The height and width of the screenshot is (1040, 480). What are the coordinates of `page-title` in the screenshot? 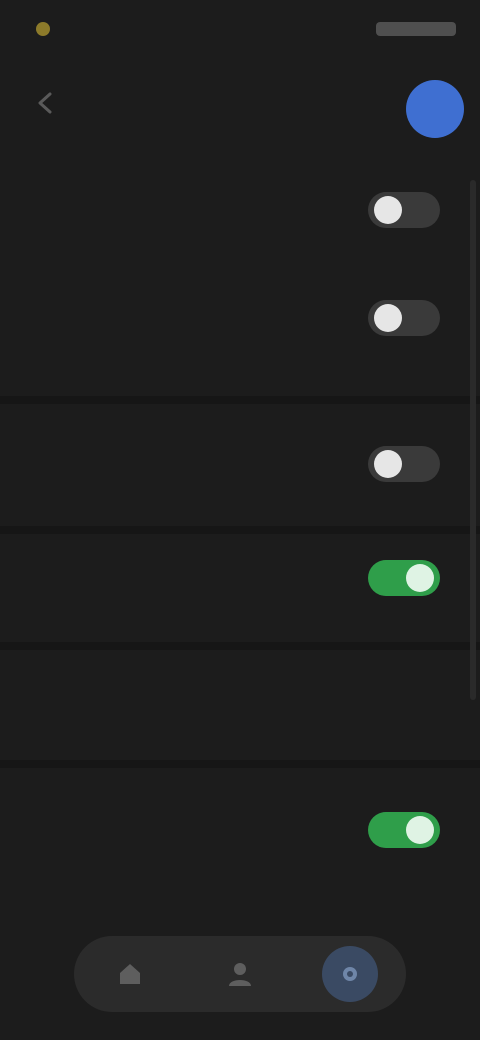 It's located at (242, 105).